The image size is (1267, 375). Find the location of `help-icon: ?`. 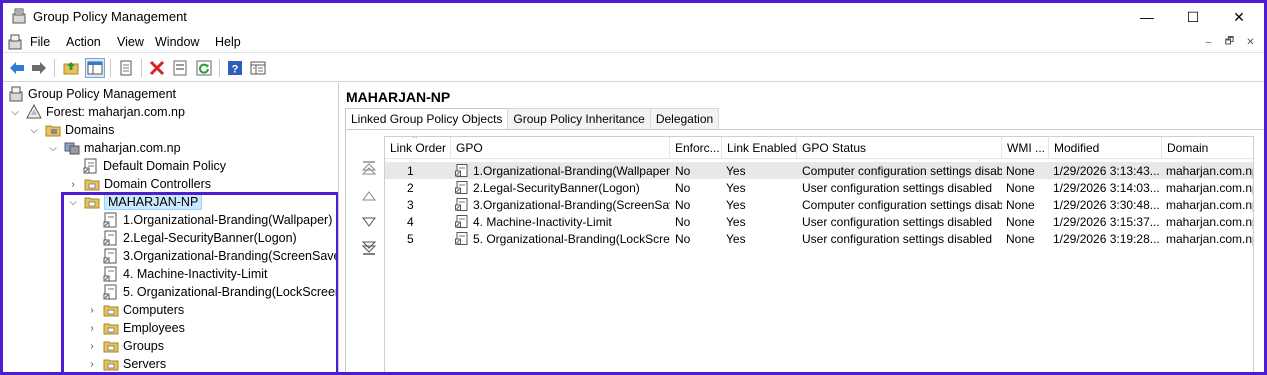

help-icon: ? is located at coordinates (235, 68).